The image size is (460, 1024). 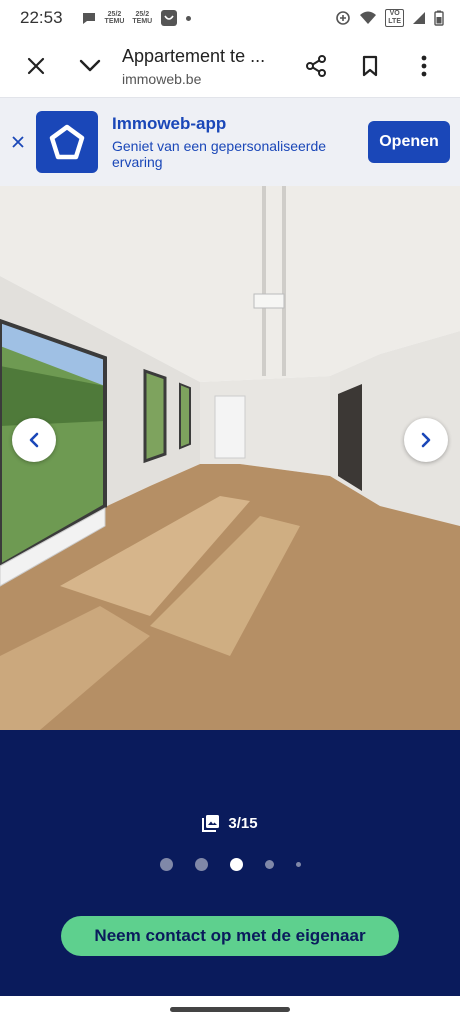 What do you see at coordinates (230, 936) in the screenshot?
I see `contact-owner-button: Neem contact op met de eigenaar` at bounding box center [230, 936].